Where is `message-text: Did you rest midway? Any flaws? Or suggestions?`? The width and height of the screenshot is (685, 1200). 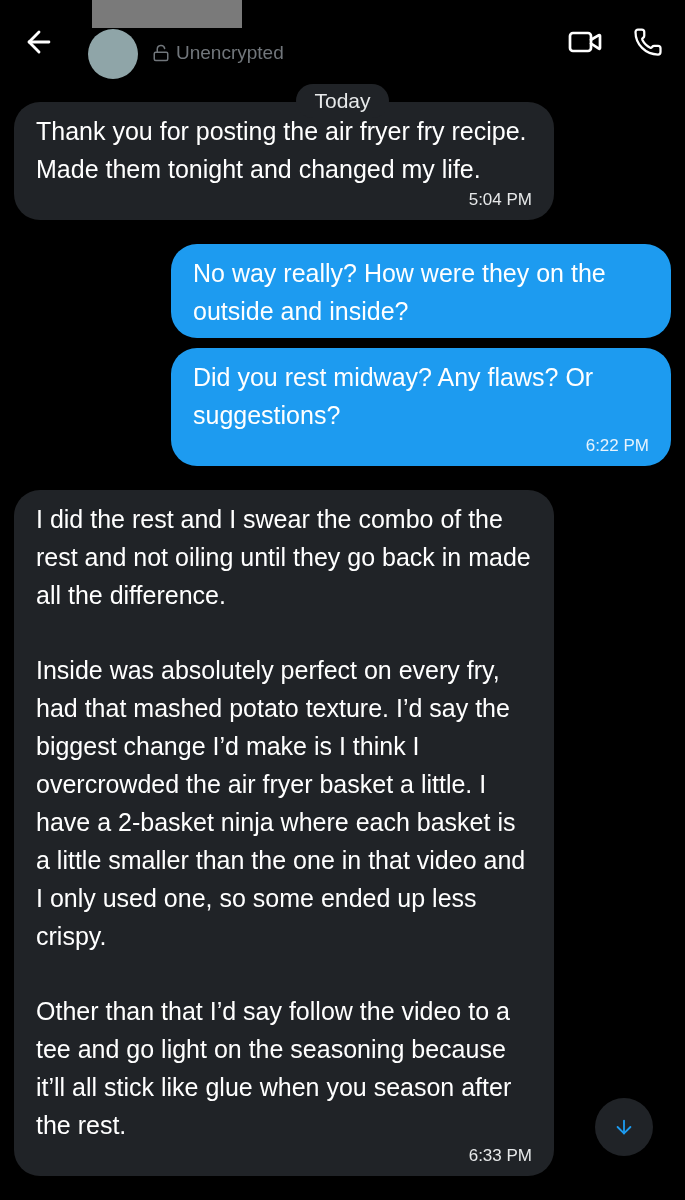
message-text: Did you rest midway? Any flaws? Or suggestions? is located at coordinates (394, 396).